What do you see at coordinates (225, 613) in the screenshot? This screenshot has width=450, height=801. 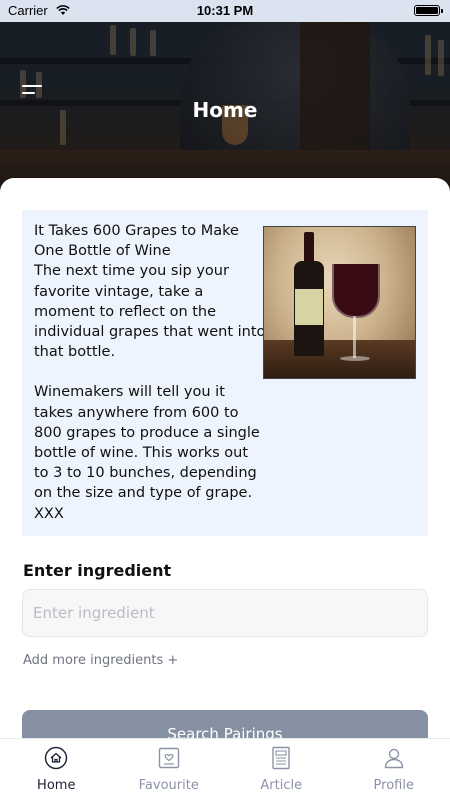 I see `ingredient-input` at bounding box center [225, 613].